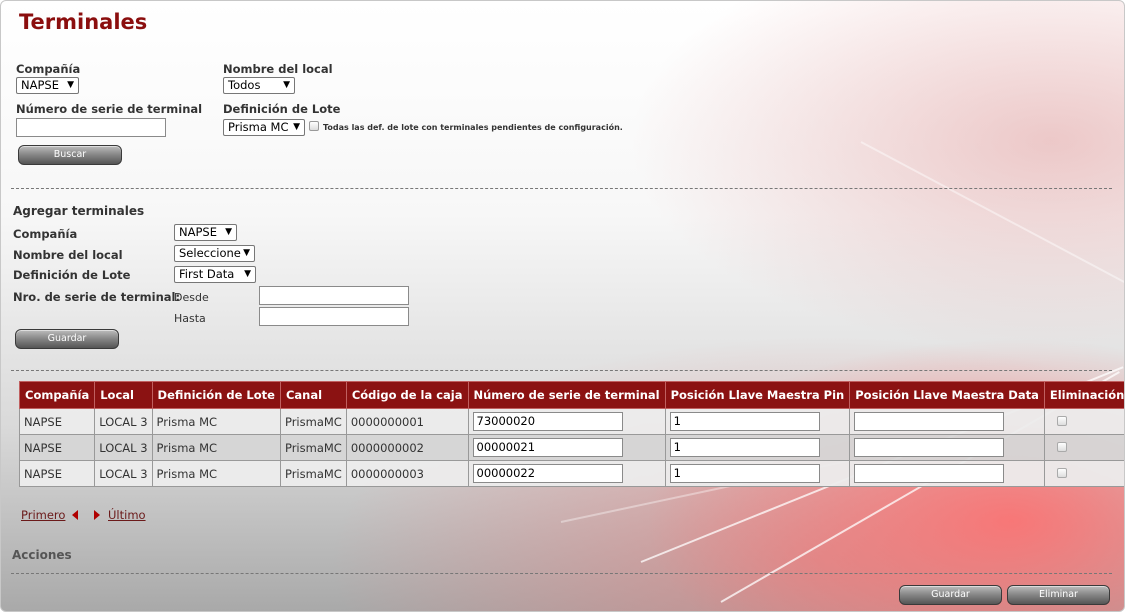  Describe the element at coordinates (407, 421) in the screenshot. I see `cell-box-code: 0000000001` at that location.